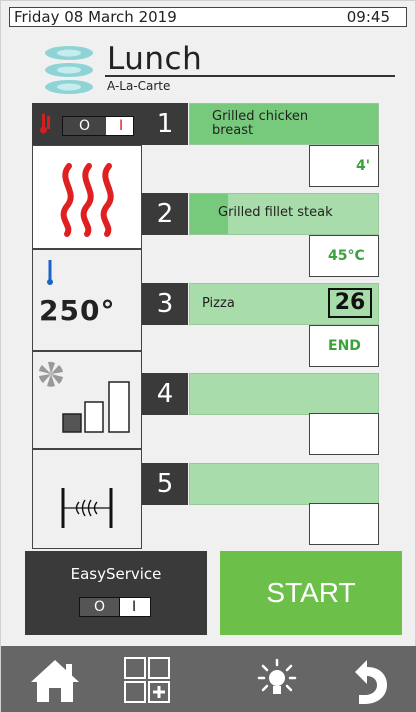 This screenshot has height=712, width=416. What do you see at coordinates (165, 484) in the screenshot?
I see `step-number: 5` at bounding box center [165, 484].